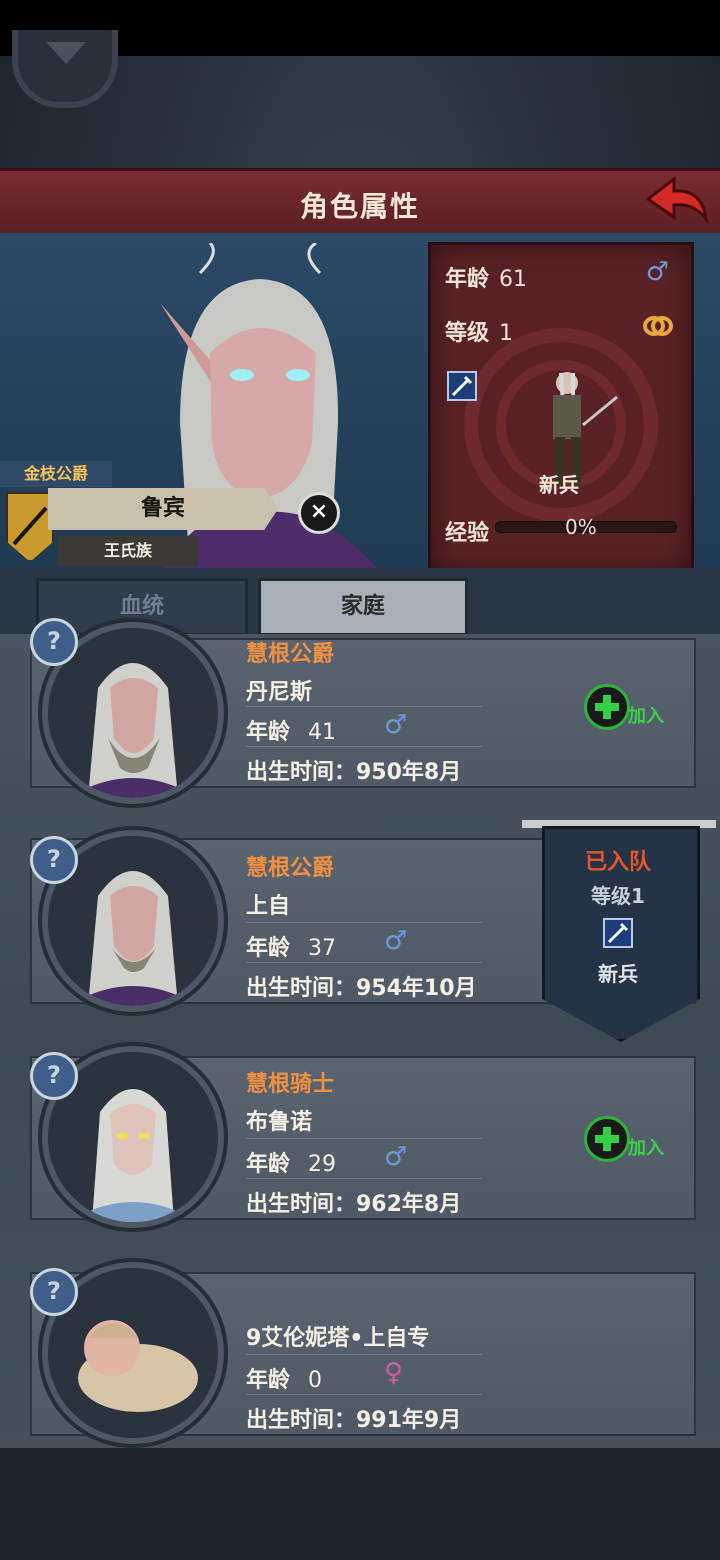 The image size is (720, 1560). What do you see at coordinates (363, 607) in the screenshot?
I see `tab-family: 家庭` at bounding box center [363, 607].